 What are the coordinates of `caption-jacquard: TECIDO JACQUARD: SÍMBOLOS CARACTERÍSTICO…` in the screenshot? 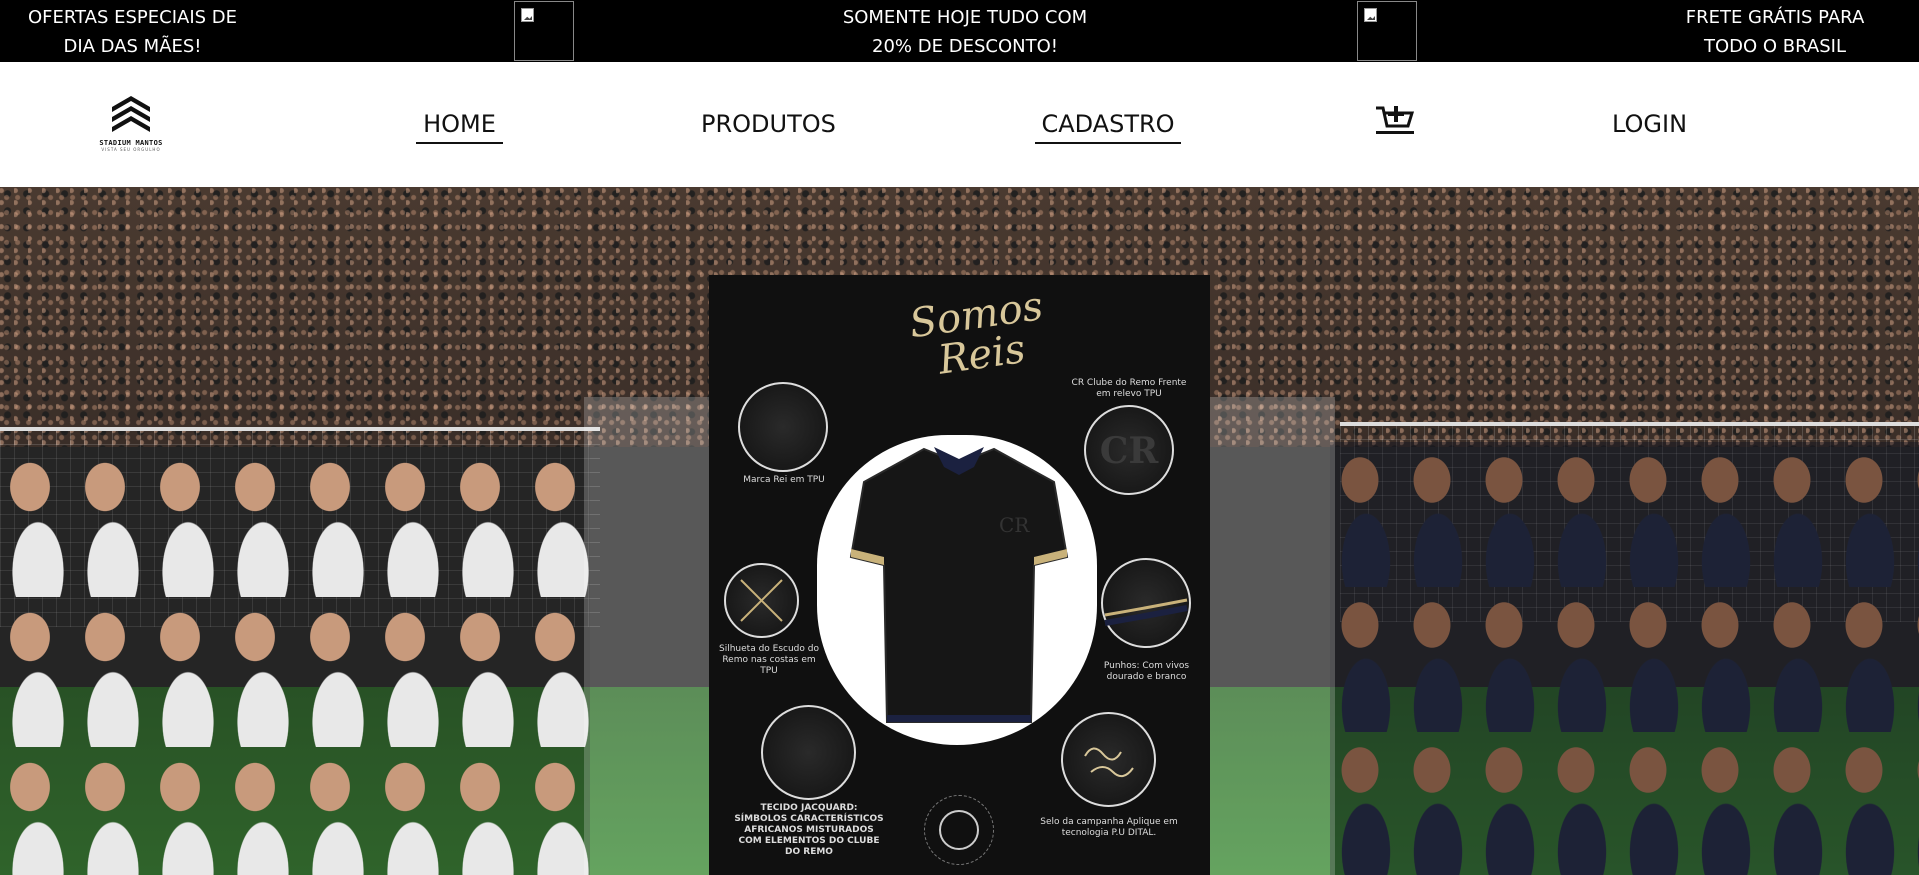 It's located at (809, 830).